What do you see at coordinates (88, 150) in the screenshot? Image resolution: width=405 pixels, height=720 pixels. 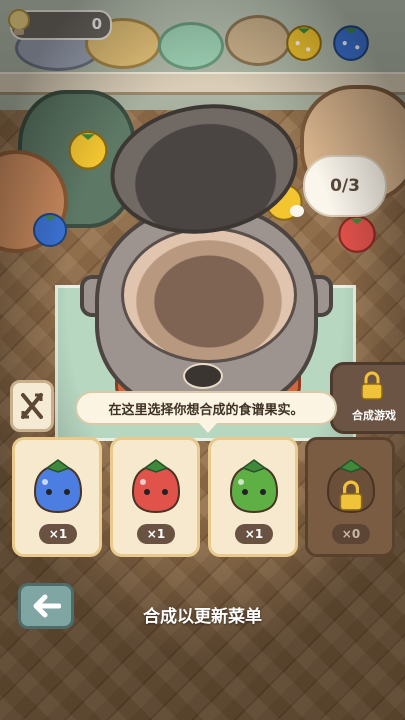 I see `counter-fruit-yellow-icon` at bounding box center [88, 150].